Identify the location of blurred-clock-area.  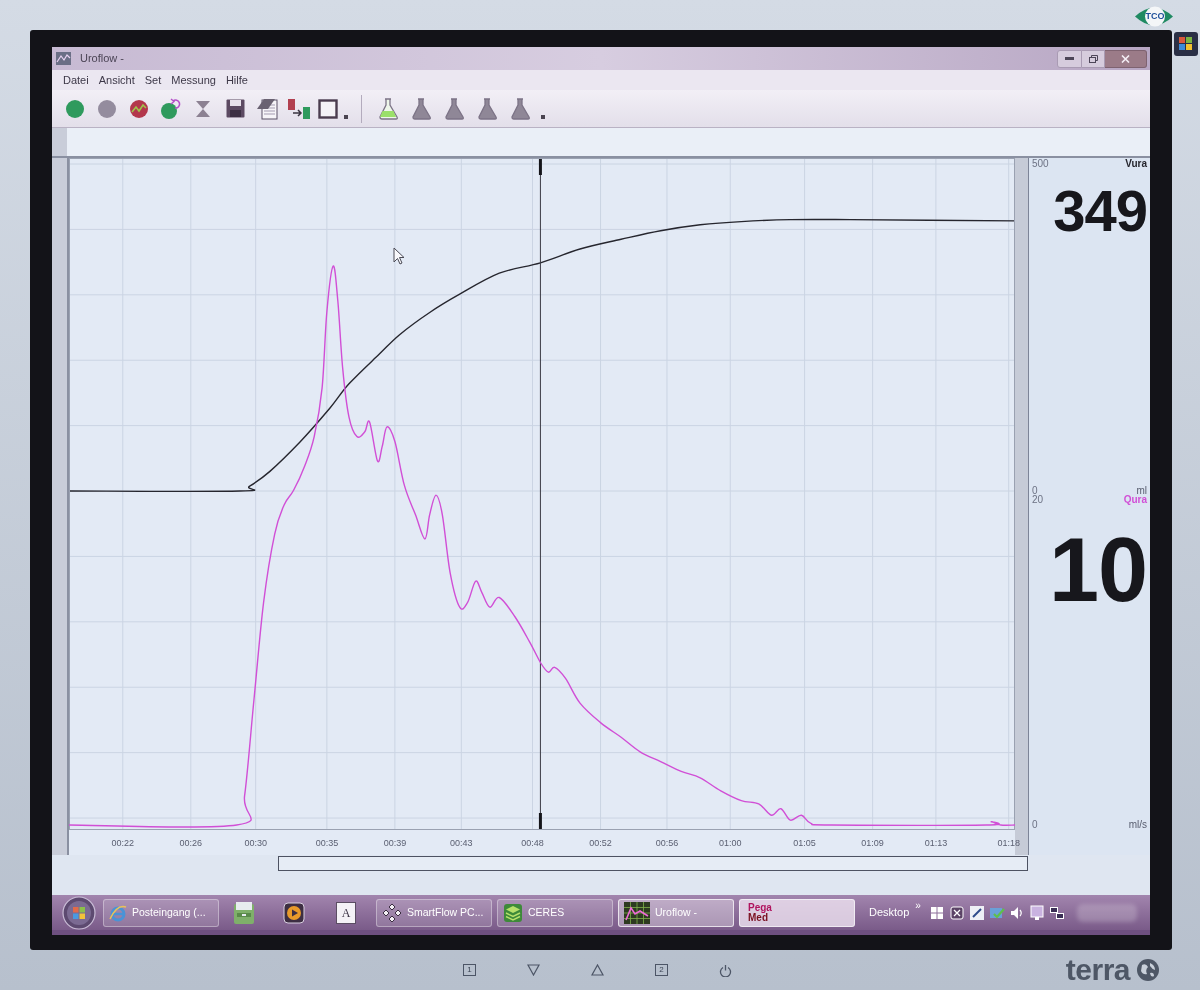
(1106, 912).